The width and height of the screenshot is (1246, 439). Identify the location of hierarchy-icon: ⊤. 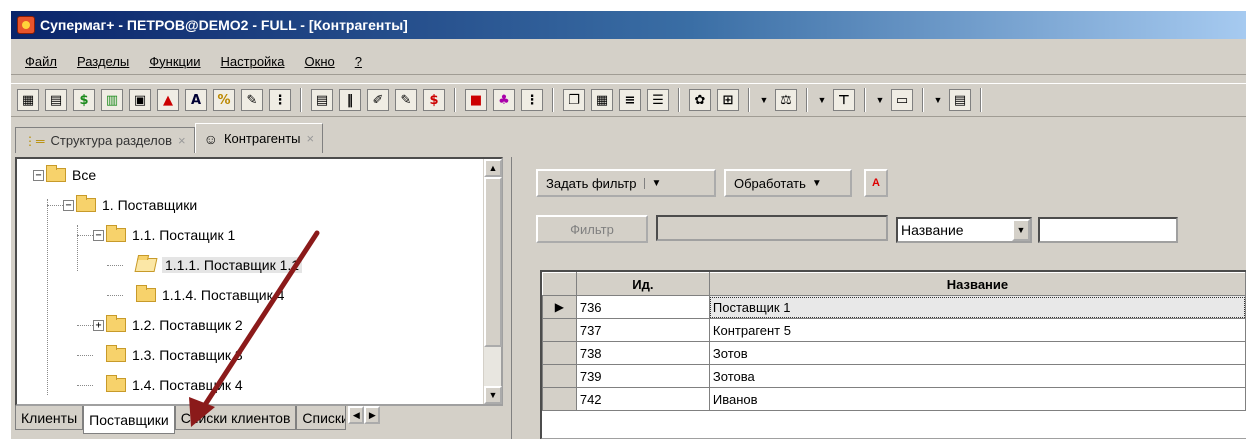
(844, 100).